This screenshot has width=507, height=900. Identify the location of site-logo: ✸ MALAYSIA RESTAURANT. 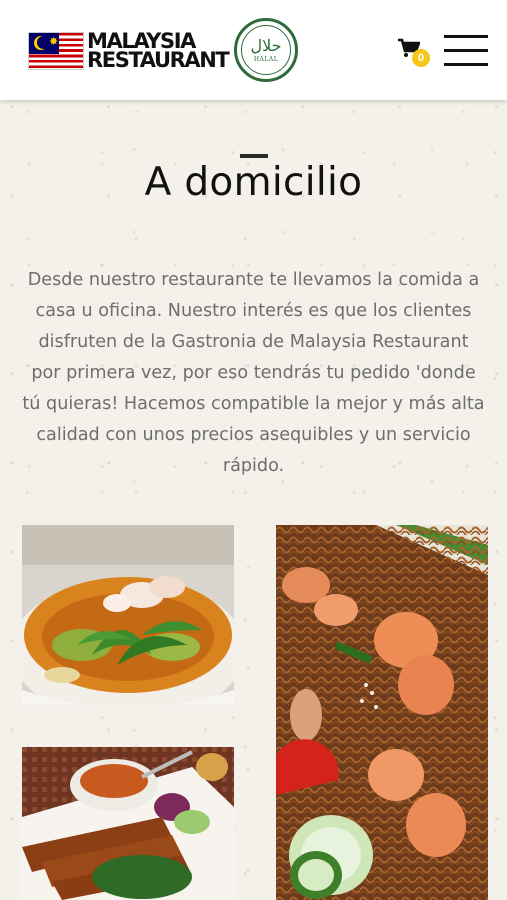
(129, 51).